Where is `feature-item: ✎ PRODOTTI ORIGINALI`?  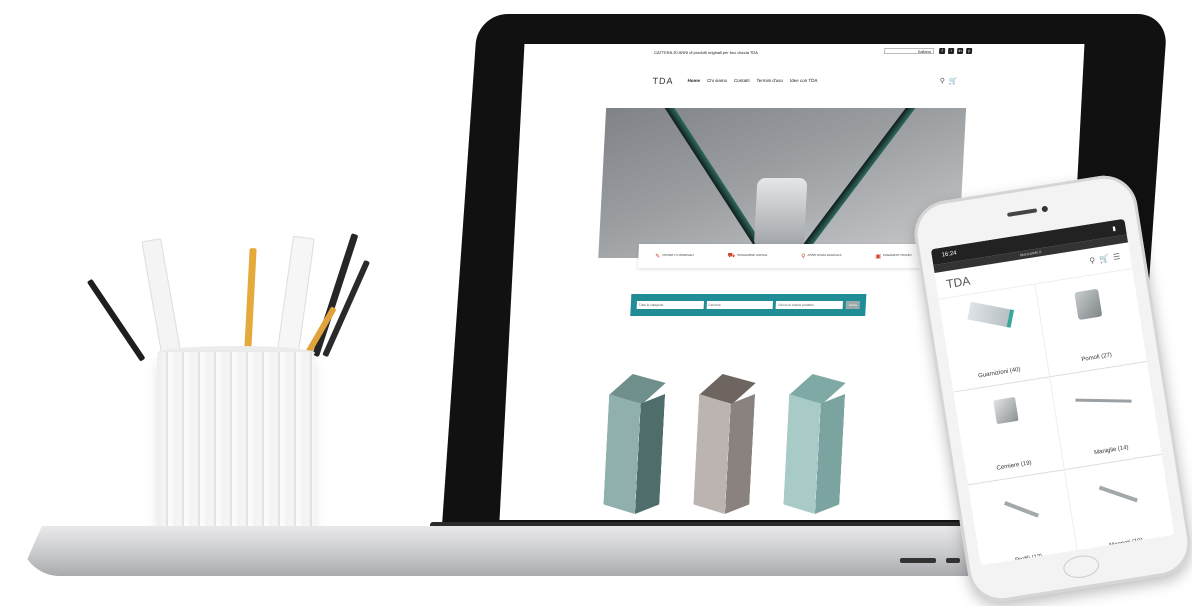 feature-item: ✎ PRODOTTI ORIGINALI is located at coordinates (674, 256).